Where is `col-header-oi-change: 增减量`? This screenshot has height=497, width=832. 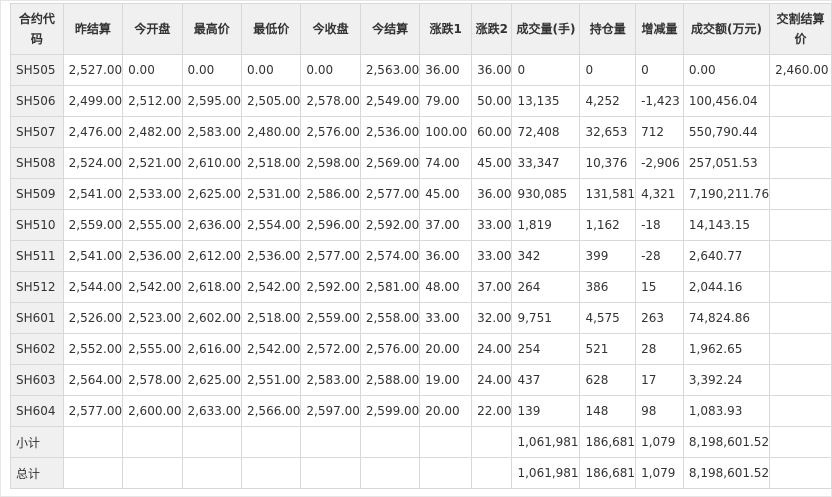 col-header-oi-change: 增减量 is located at coordinates (659, 29).